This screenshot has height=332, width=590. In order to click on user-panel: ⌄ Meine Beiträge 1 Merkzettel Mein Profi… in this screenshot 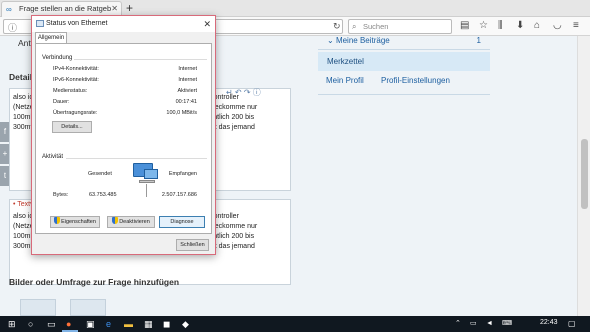, I will do `click(404, 90)`.